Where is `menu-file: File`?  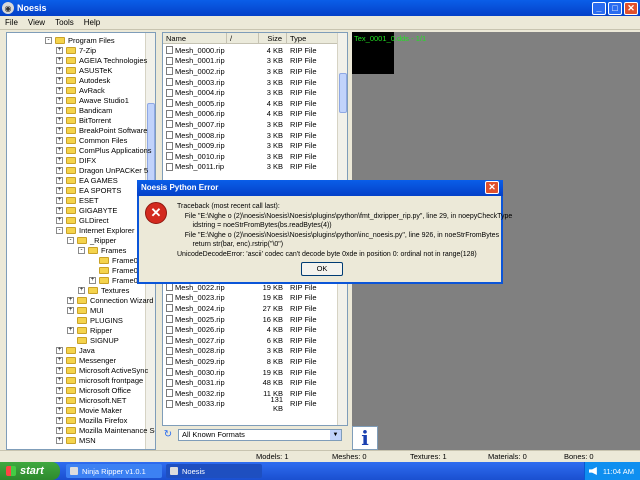 menu-file: File is located at coordinates (11, 22).